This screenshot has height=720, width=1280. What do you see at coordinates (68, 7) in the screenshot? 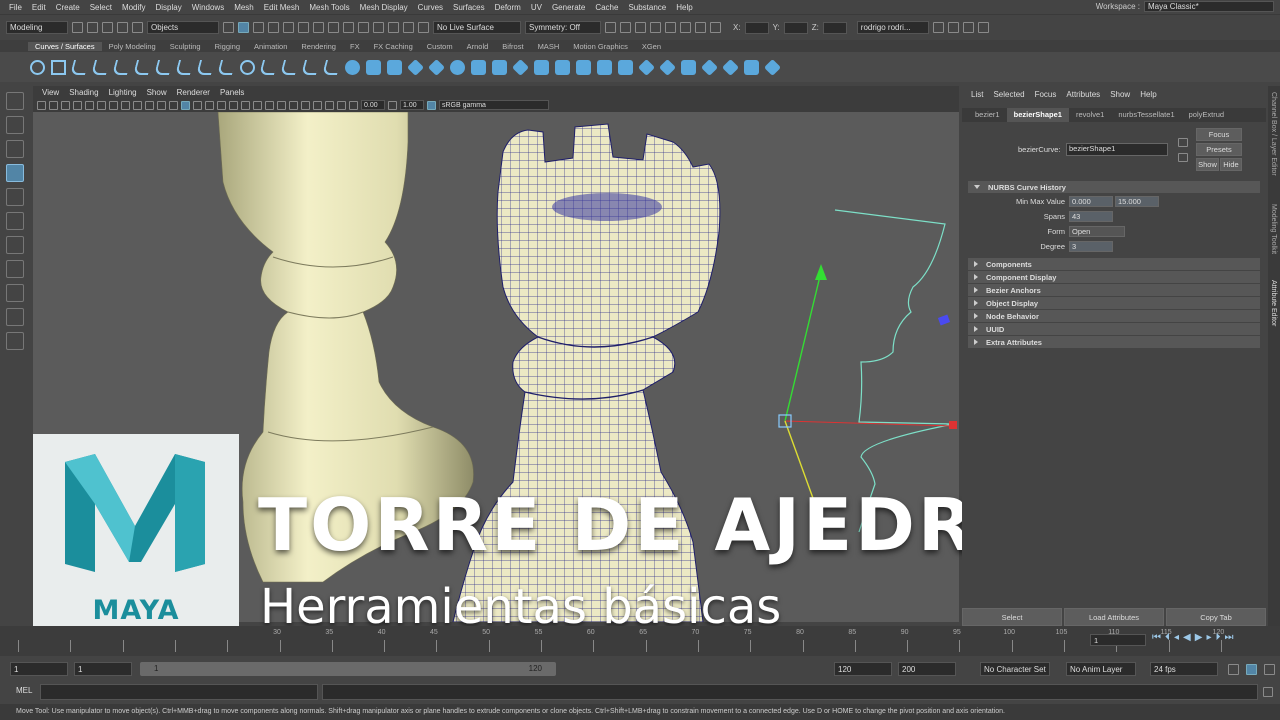
I see `menu-create: Create` at bounding box center [68, 7].